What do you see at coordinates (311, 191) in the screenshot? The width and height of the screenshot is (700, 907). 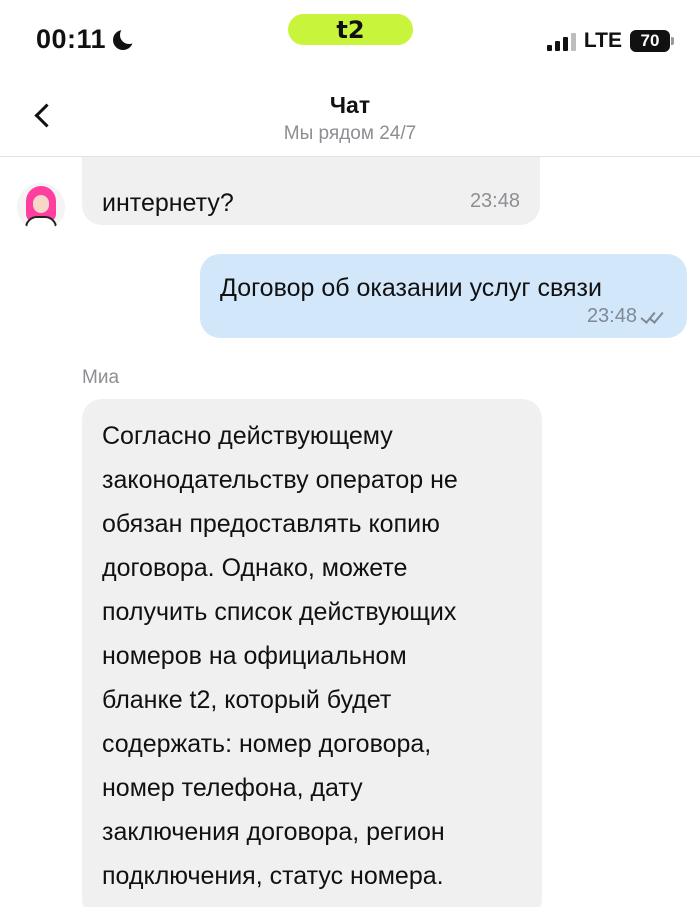 I see `incoming-message-bubble: интернету? 23:48` at bounding box center [311, 191].